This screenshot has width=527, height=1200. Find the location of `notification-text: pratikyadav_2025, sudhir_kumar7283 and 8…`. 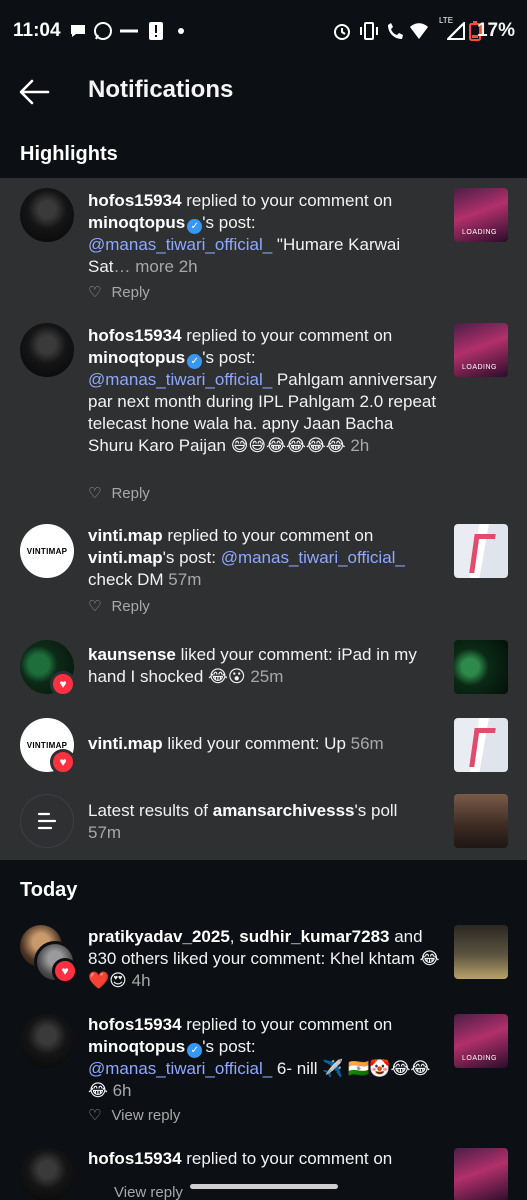

notification-text: pratikyadav_2025, sudhir_kumar7283 and 8… is located at coordinates (264, 958).